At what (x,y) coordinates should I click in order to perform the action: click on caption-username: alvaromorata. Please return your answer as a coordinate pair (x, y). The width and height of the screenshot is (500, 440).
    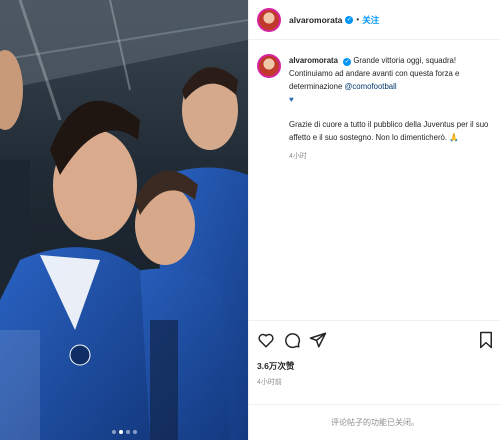
    Looking at the image, I should click on (313, 60).